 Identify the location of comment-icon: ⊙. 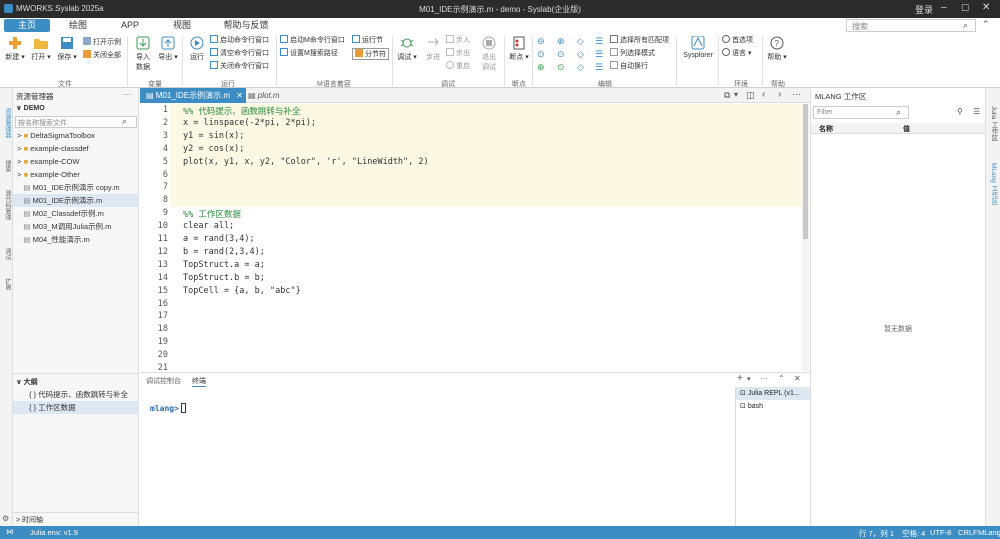
(541, 54).